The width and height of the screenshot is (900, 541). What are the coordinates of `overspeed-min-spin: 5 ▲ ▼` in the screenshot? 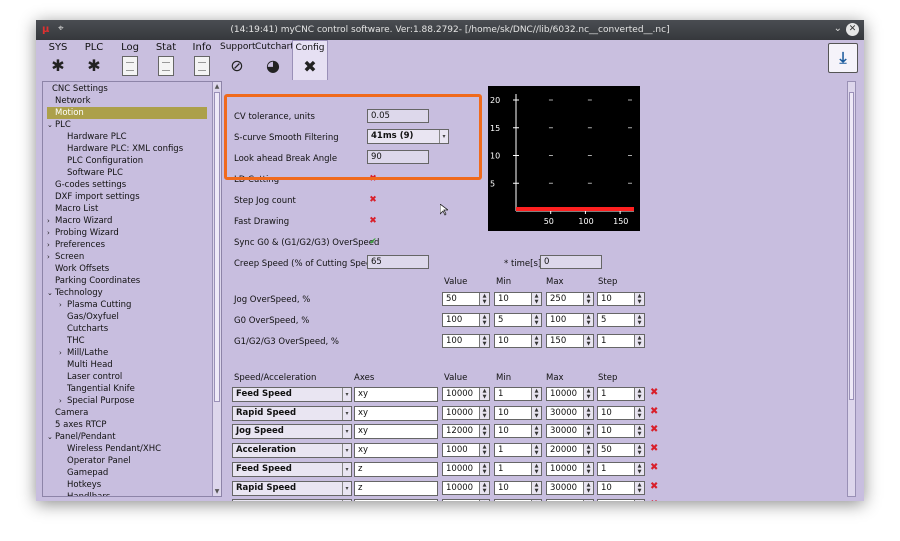 It's located at (518, 320).